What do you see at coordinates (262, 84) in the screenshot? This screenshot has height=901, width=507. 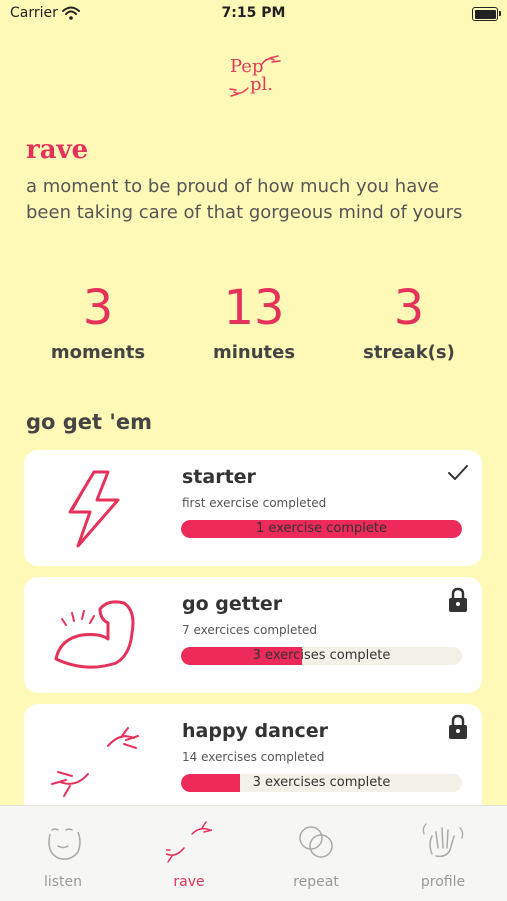 I see `logo-text-bottom: pl.` at bounding box center [262, 84].